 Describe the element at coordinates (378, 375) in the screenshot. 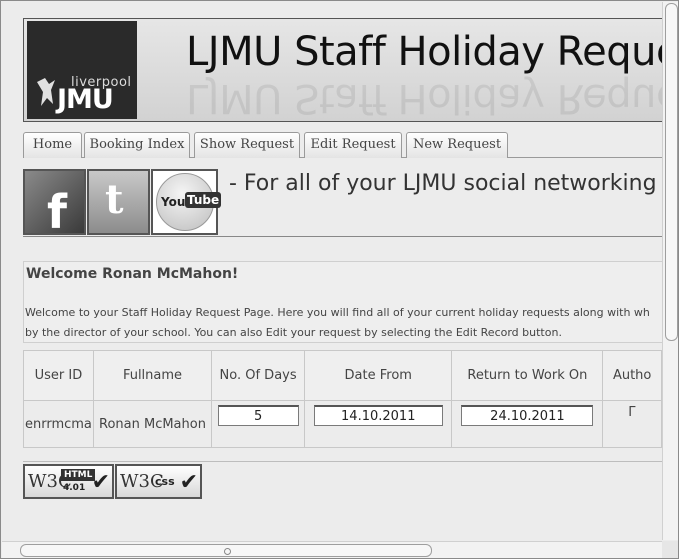

I see `col-date-from: Date From` at that location.